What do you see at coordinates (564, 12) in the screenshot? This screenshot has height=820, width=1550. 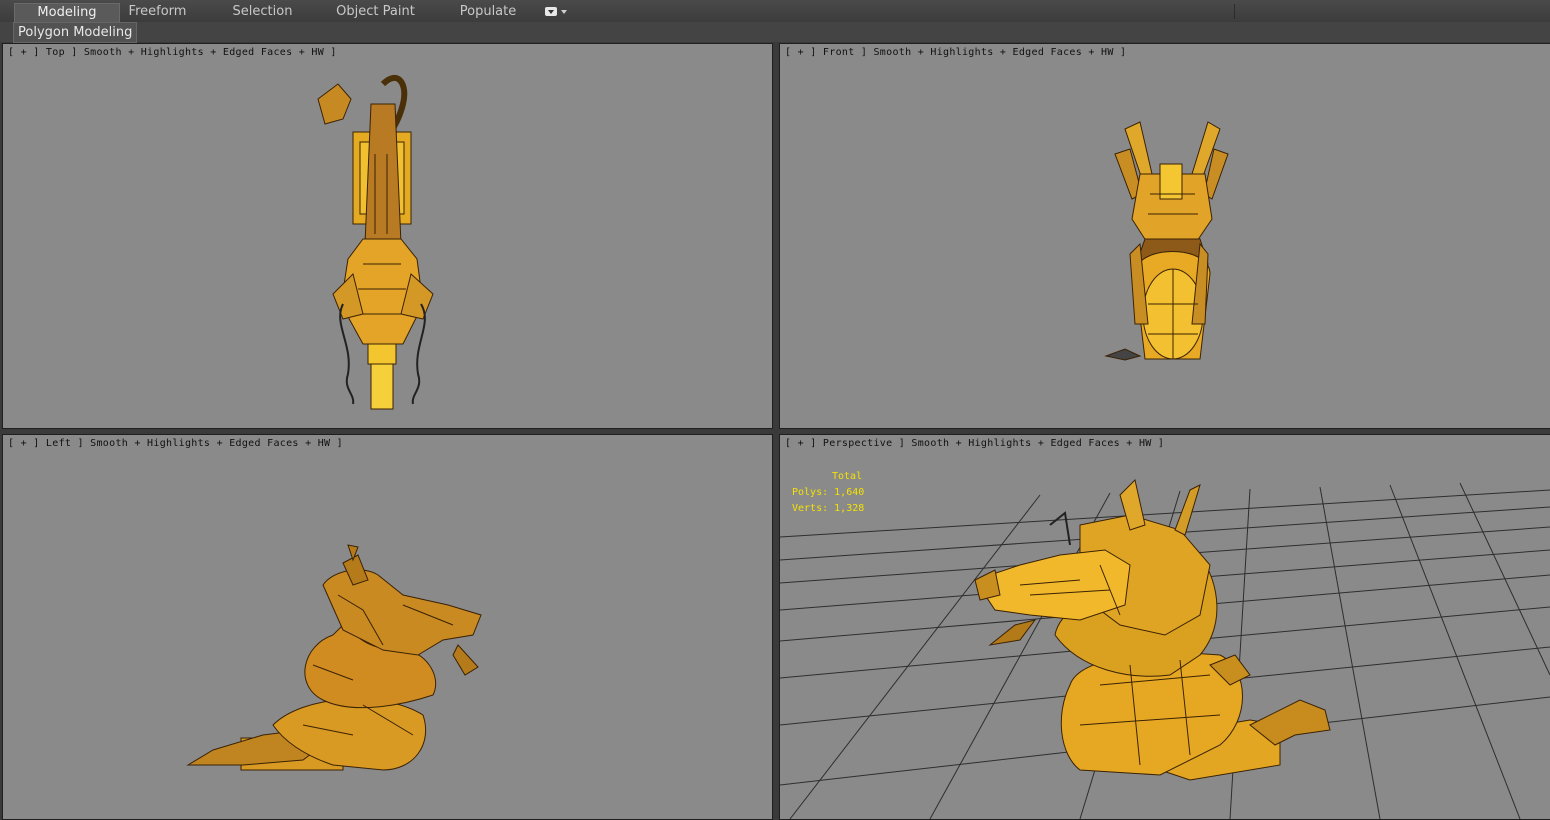 I see `chevron-down-icon` at bounding box center [564, 12].